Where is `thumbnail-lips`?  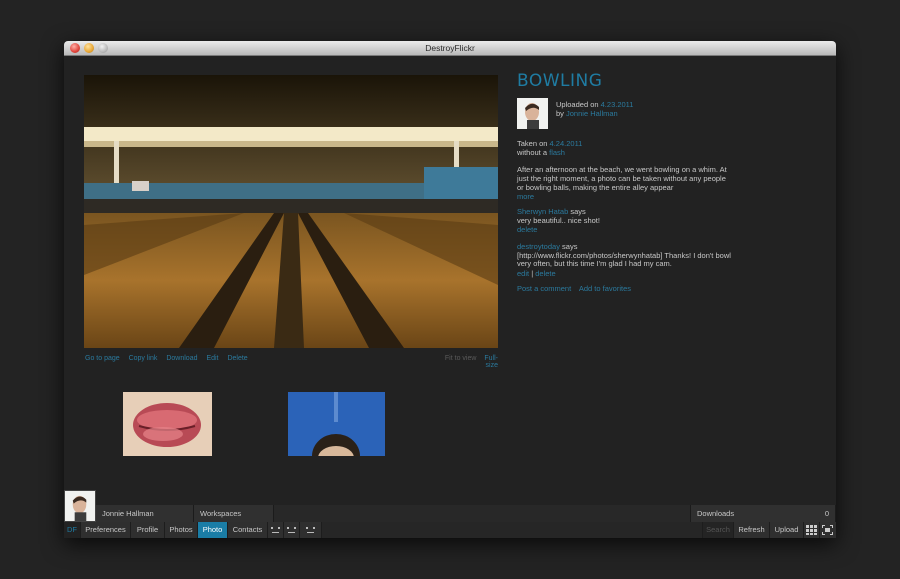 thumbnail-lips is located at coordinates (167, 424).